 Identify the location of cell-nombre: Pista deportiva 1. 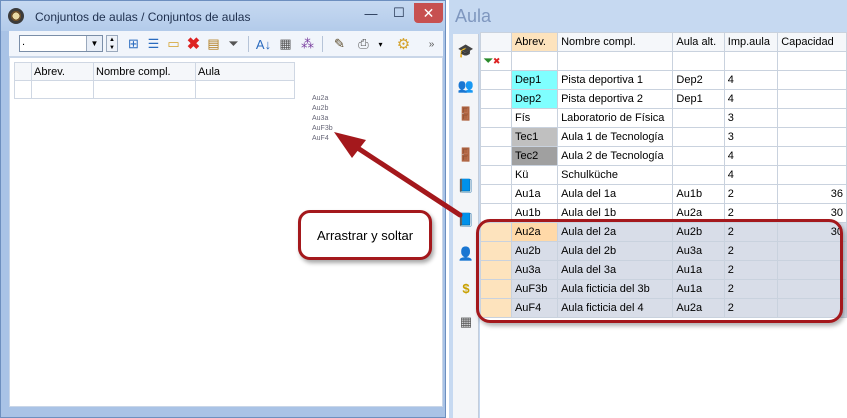
(615, 80).